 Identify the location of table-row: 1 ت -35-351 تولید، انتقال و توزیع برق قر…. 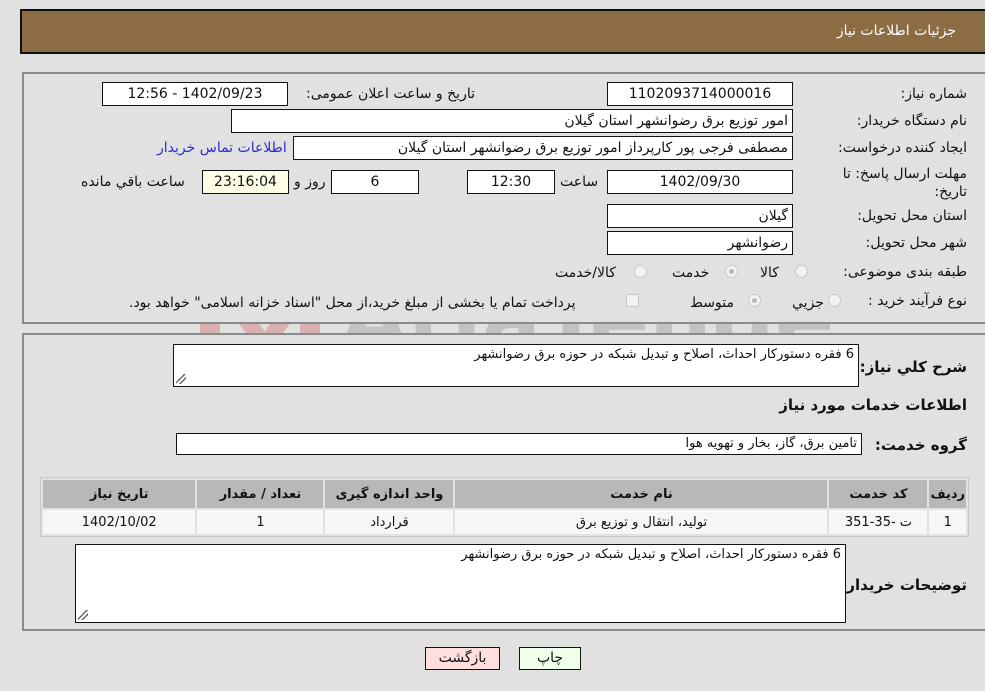
(504, 522).